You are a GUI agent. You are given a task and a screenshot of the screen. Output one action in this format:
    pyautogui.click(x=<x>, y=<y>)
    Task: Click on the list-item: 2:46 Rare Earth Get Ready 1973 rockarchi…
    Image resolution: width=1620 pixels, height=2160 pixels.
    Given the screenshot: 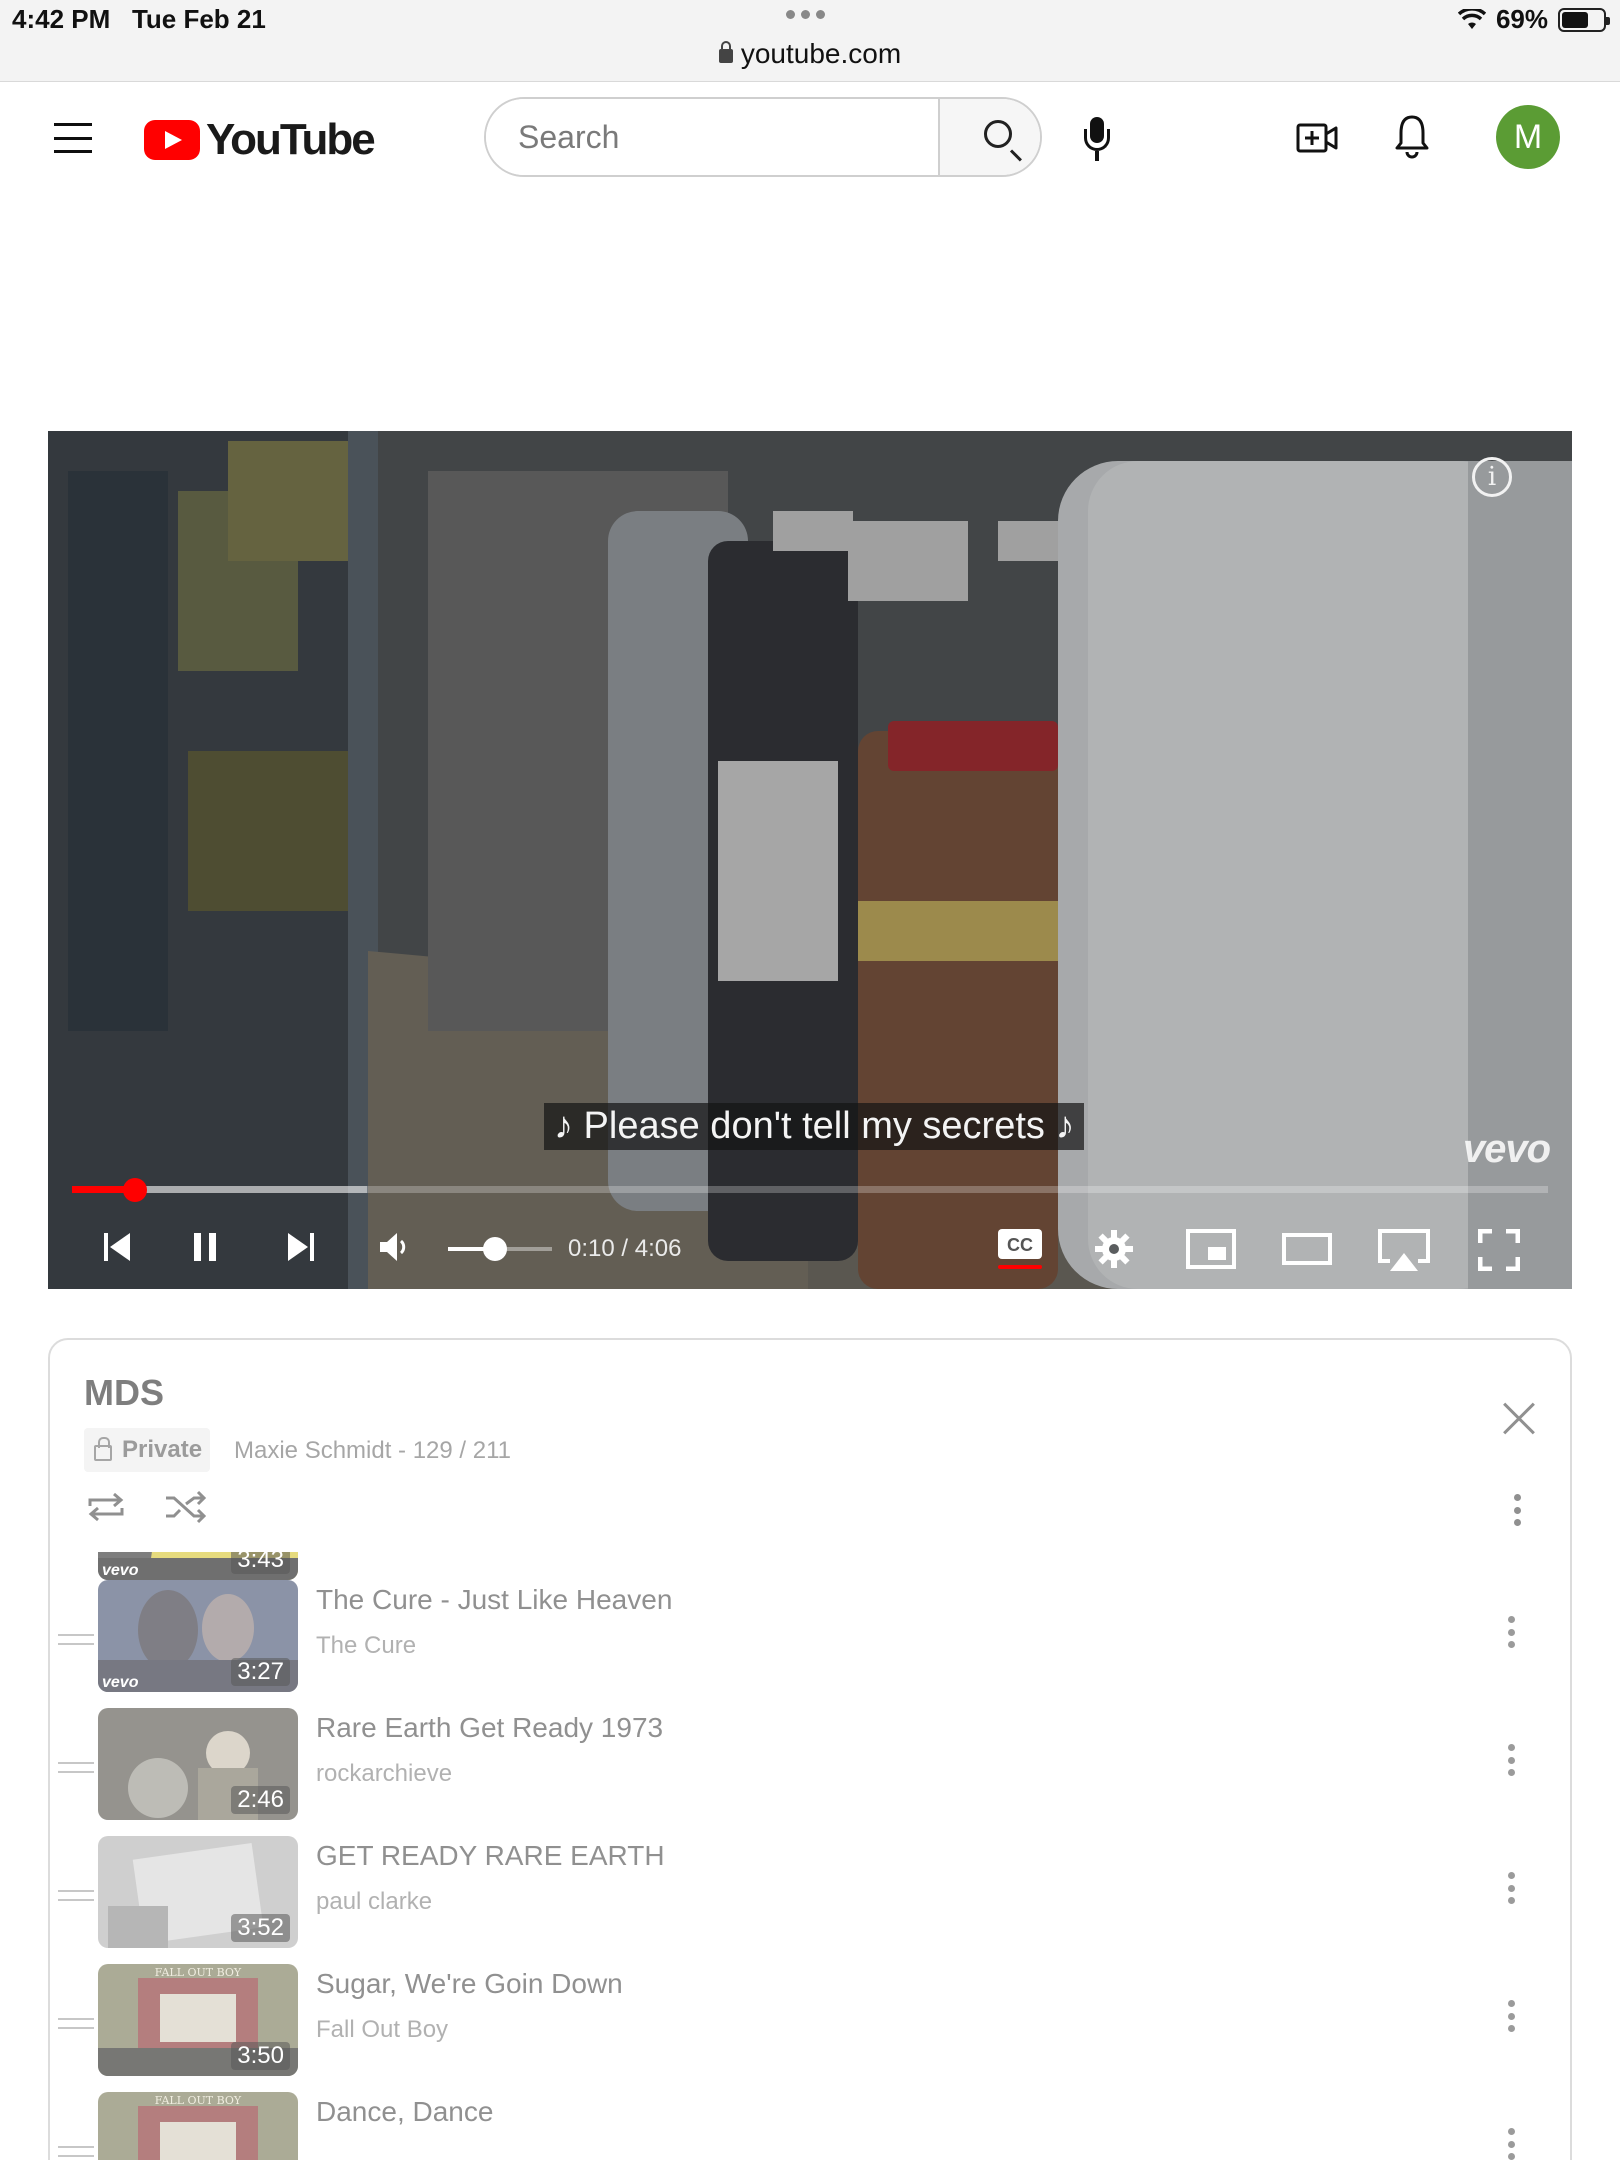 What is the action you would take?
    pyautogui.click(x=810, y=1764)
    